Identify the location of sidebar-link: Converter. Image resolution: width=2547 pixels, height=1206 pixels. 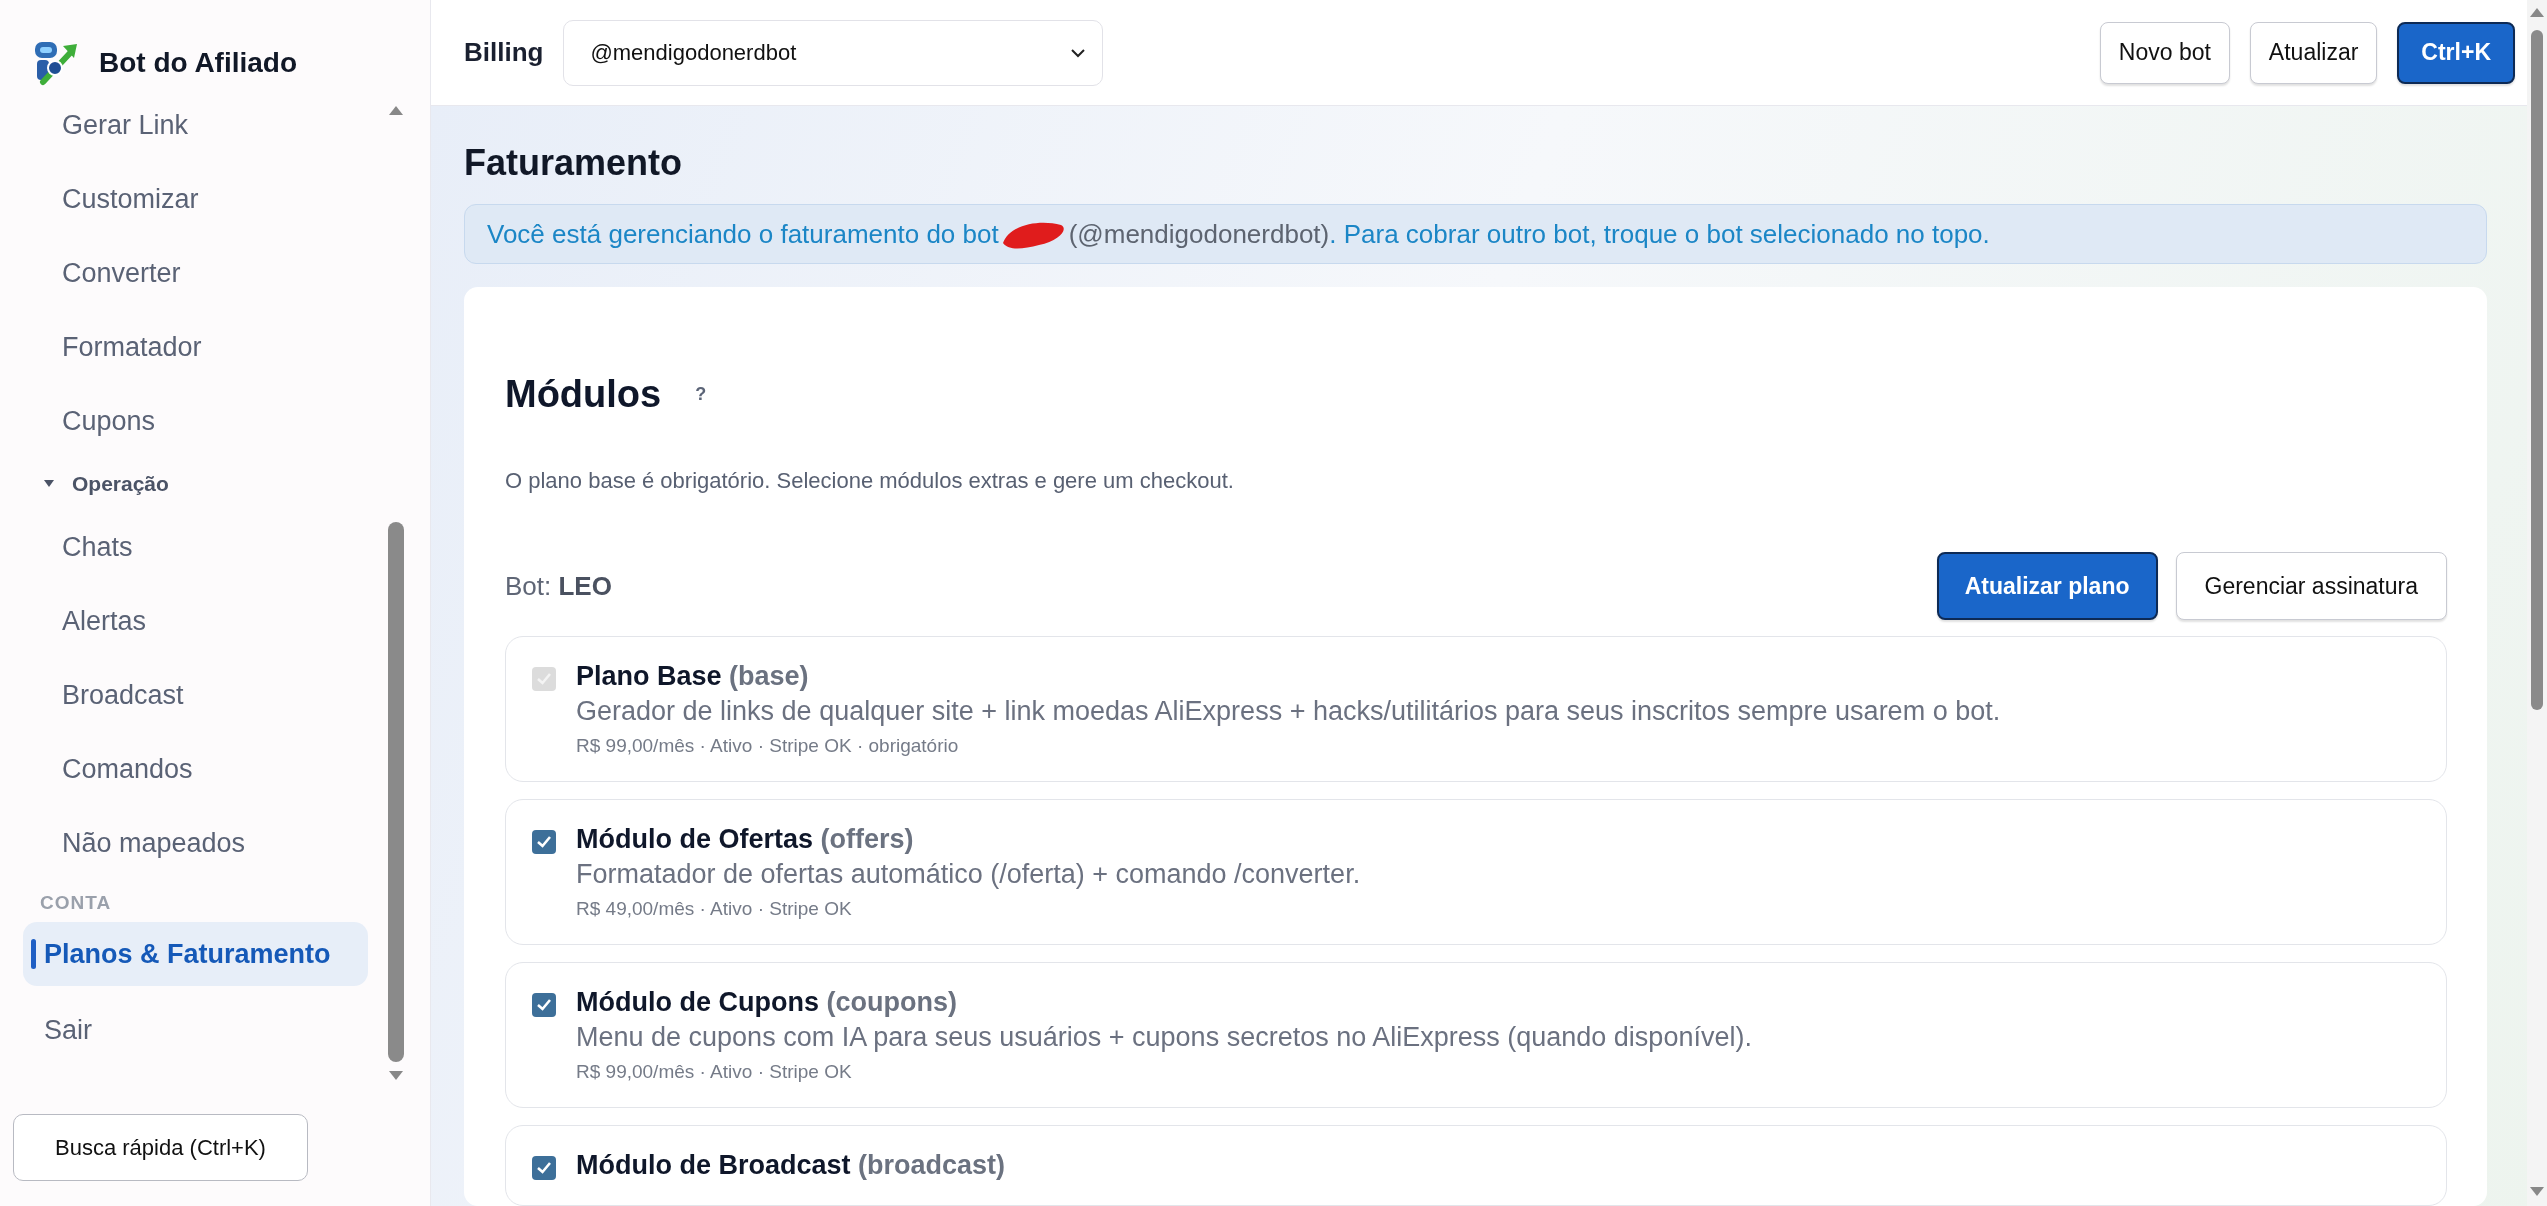
(191, 273).